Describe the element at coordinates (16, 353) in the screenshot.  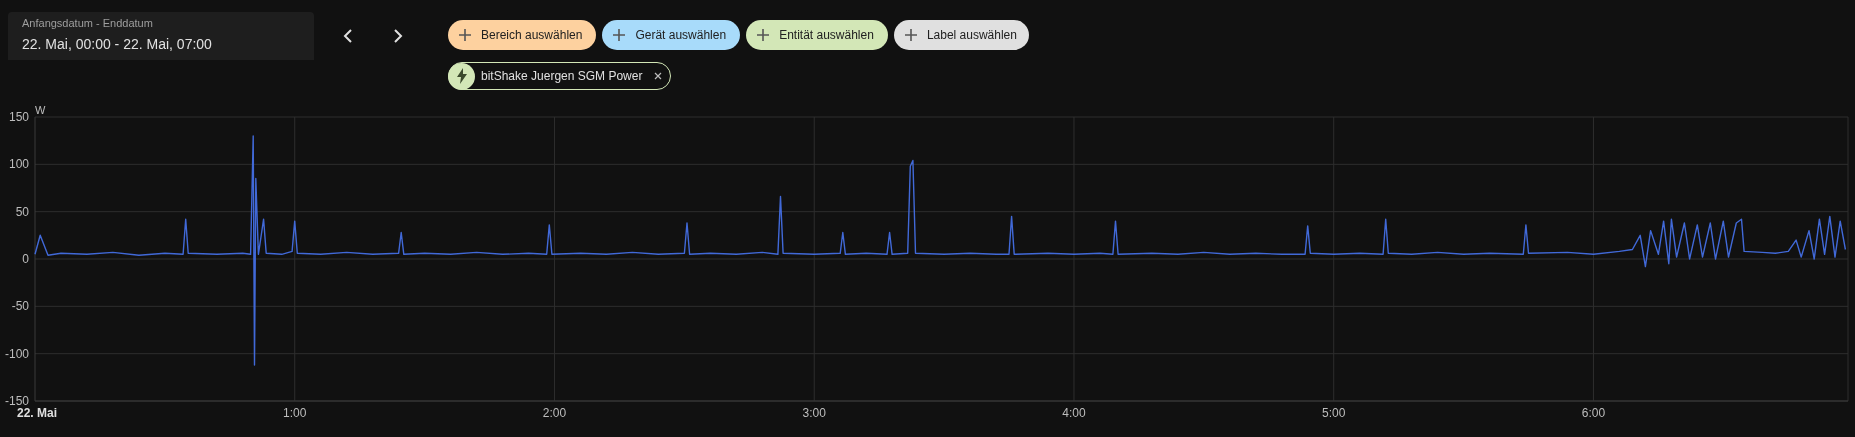
I see `y-axis-label: -100` at that location.